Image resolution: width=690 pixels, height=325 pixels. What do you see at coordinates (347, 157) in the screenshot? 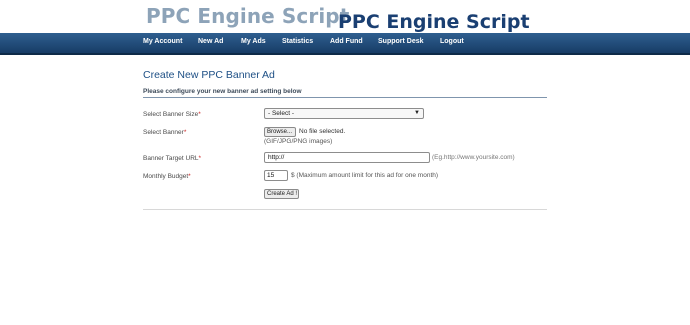
I see `target-url-input: http://` at bounding box center [347, 157].